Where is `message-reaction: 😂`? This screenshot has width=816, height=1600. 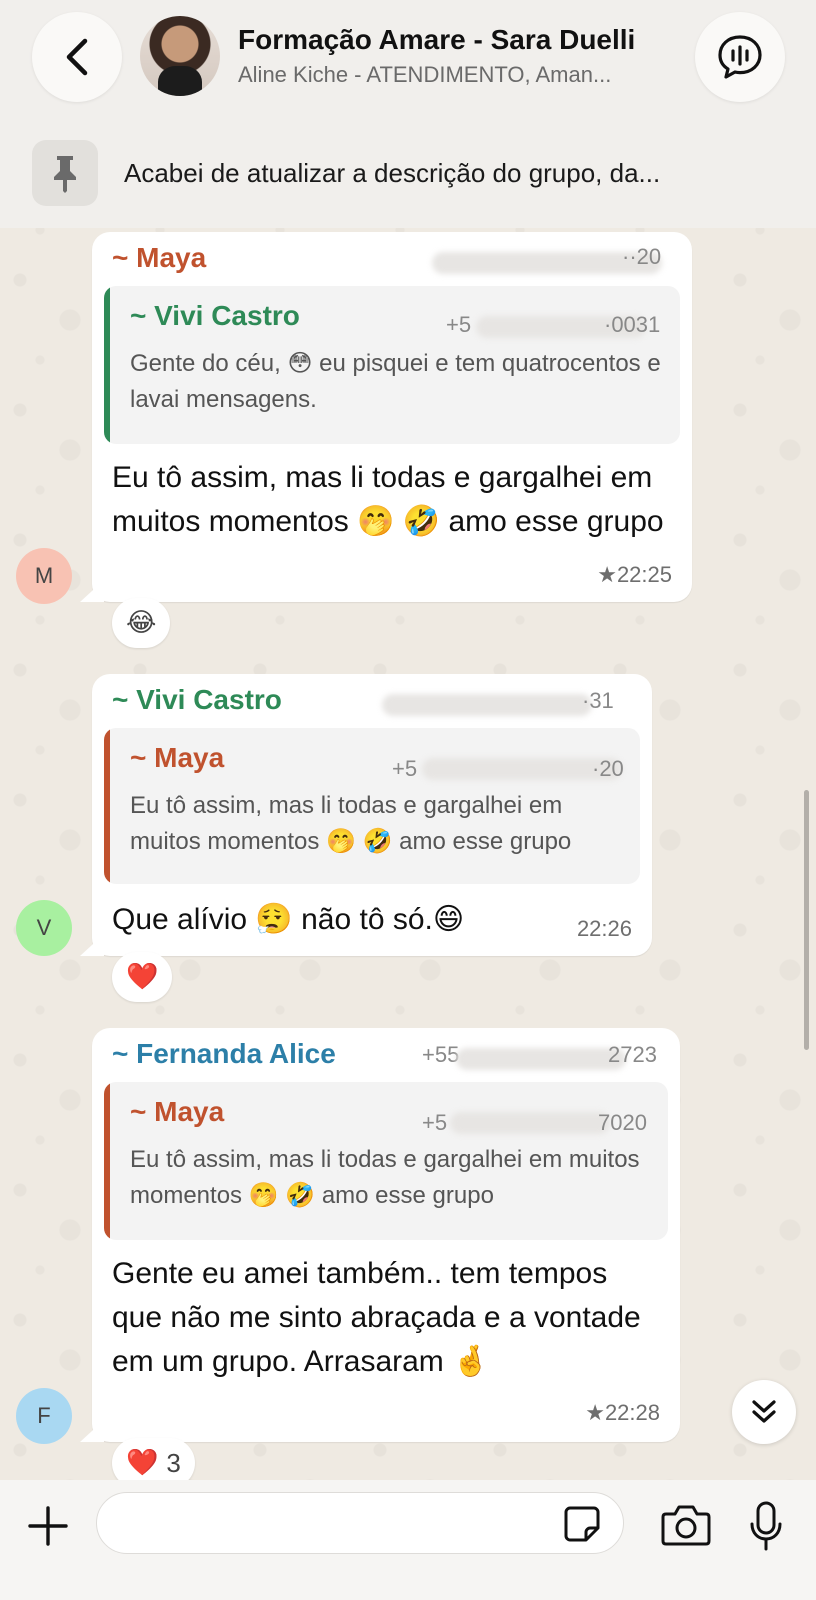
message-reaction: 😂 is located at coordinates (141, 623).